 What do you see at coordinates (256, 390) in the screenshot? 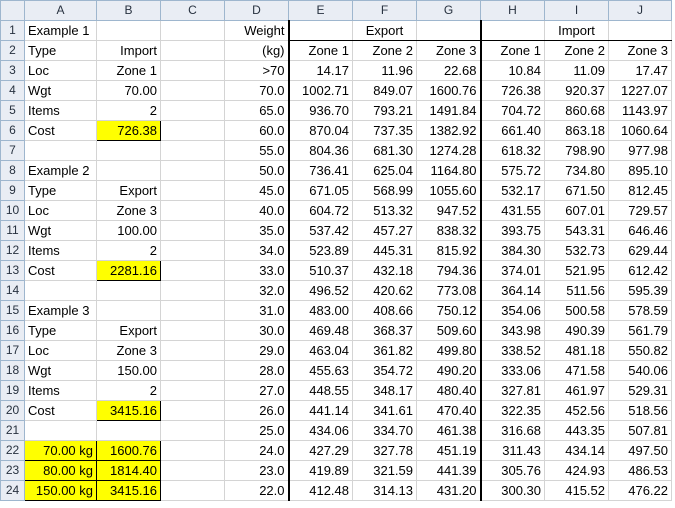
I see `cell-d19: 27.0` at bounding box center [256, 390].